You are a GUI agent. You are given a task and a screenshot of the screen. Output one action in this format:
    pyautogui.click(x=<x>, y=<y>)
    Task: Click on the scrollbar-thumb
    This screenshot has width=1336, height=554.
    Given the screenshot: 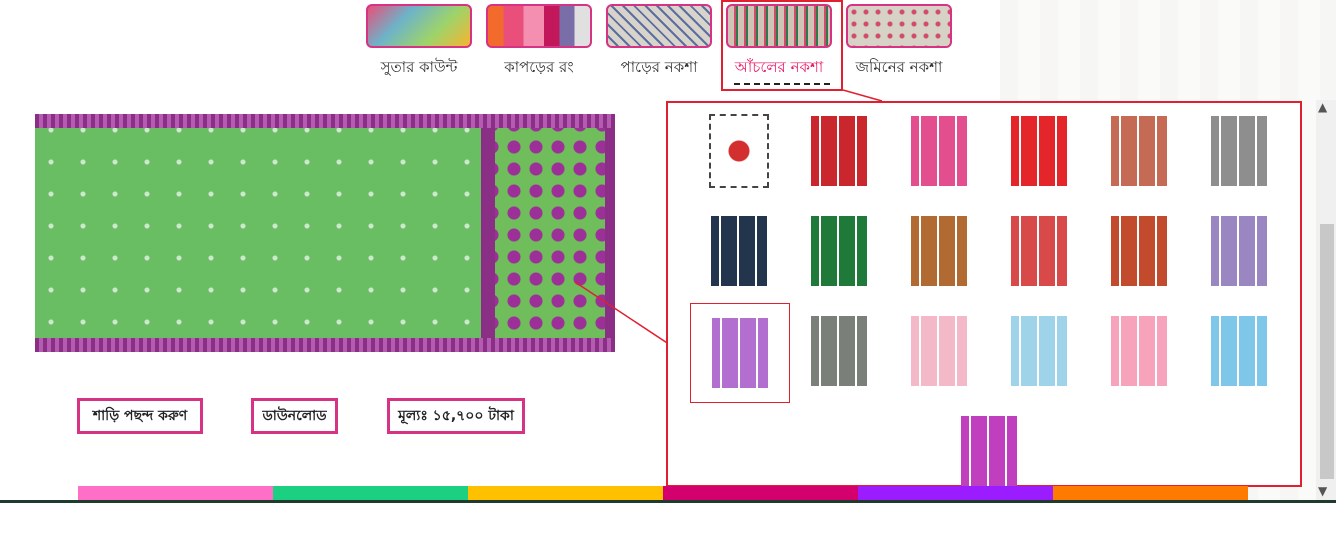 What is the action you would take?
    pyautogui.click(x=1327, y=351)
    